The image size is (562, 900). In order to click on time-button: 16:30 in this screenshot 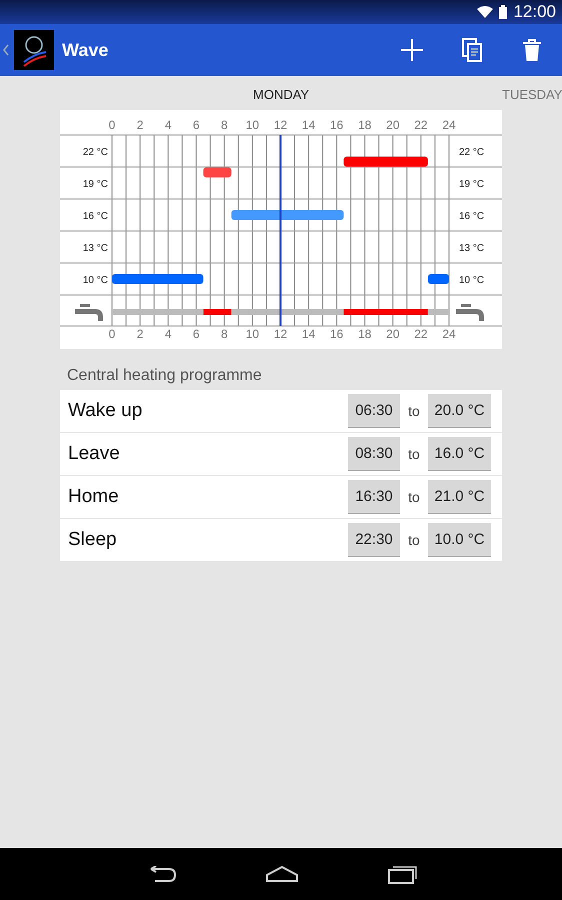, I will do `click(374, 497)`.